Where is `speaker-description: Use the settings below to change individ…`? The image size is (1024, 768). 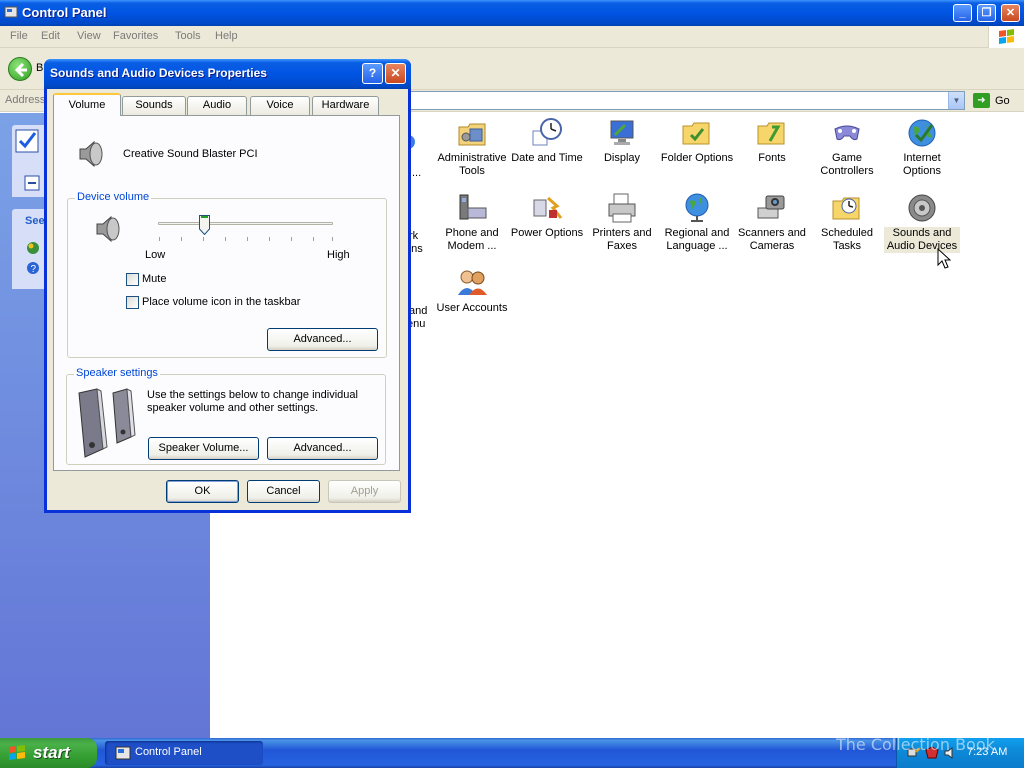 speaker-description: Use the settings below to change individ… is located at coordinates (252, 401).